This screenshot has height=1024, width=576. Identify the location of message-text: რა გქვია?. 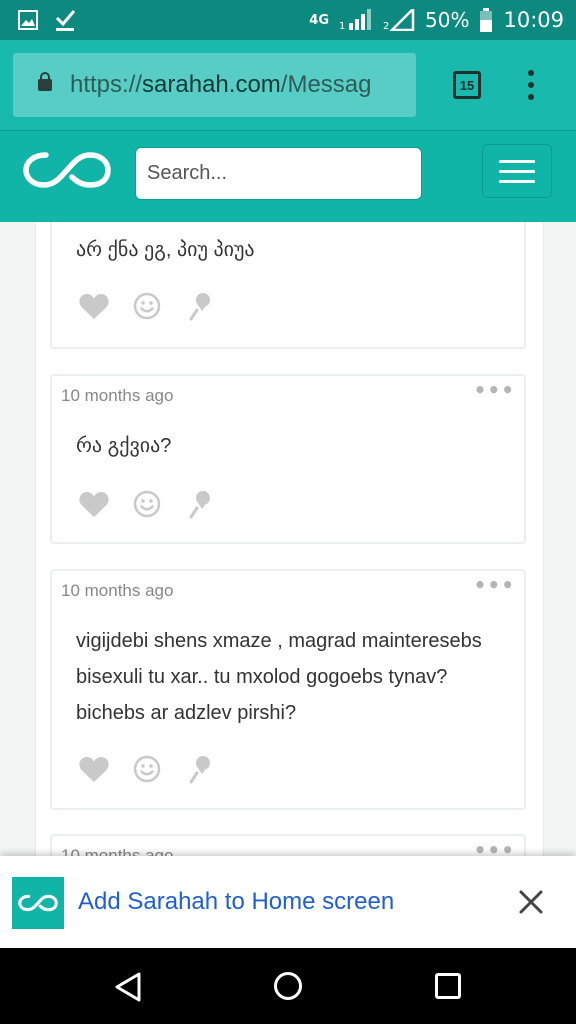
(124, 446).